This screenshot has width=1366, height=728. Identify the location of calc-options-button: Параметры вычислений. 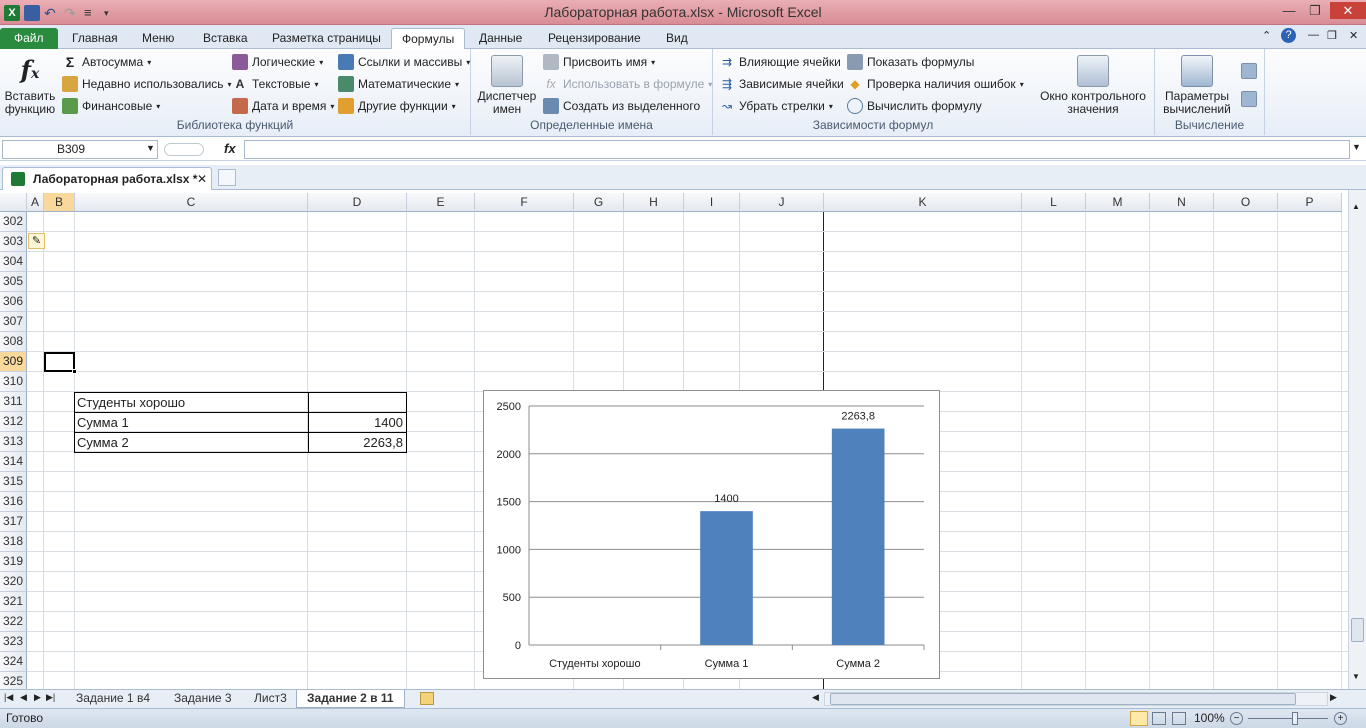
(1197, 85).